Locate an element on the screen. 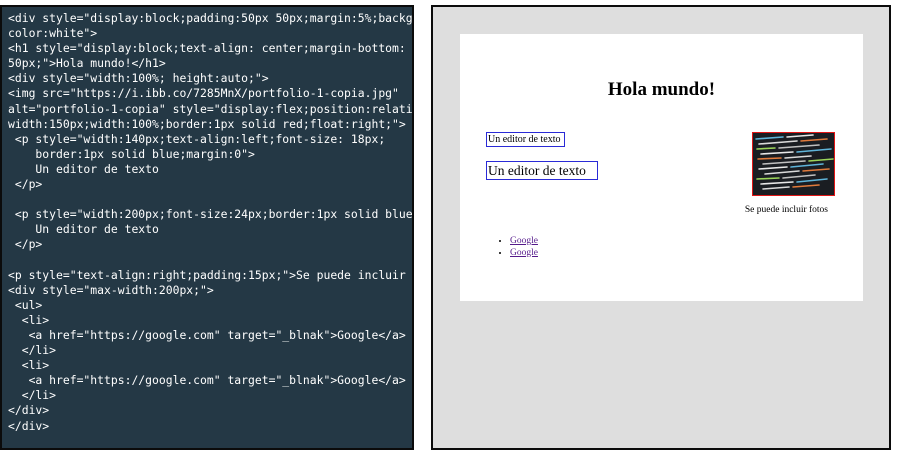 The image size is (900, 450). preview-heading: Hola mundo! is located at coordinates (661, 89).